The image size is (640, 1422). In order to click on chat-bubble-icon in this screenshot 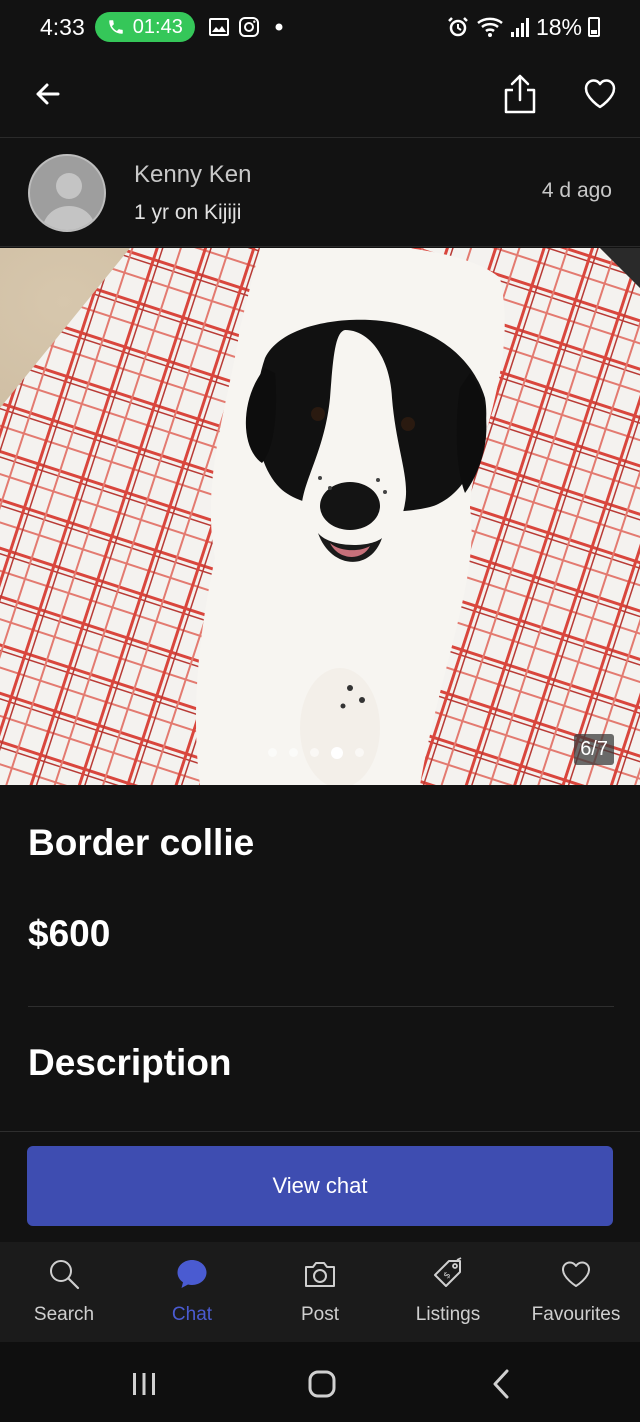, I will do `click(192, 1274)`.